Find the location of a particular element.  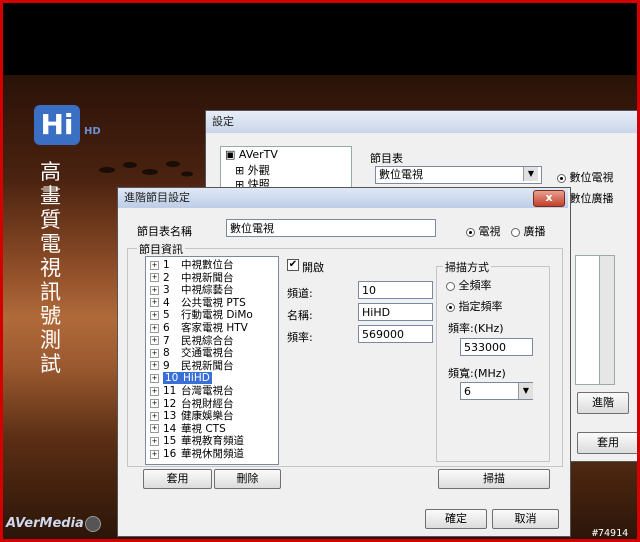

channel-list-item: +10 HiHD is located at coordinates (181, 378).